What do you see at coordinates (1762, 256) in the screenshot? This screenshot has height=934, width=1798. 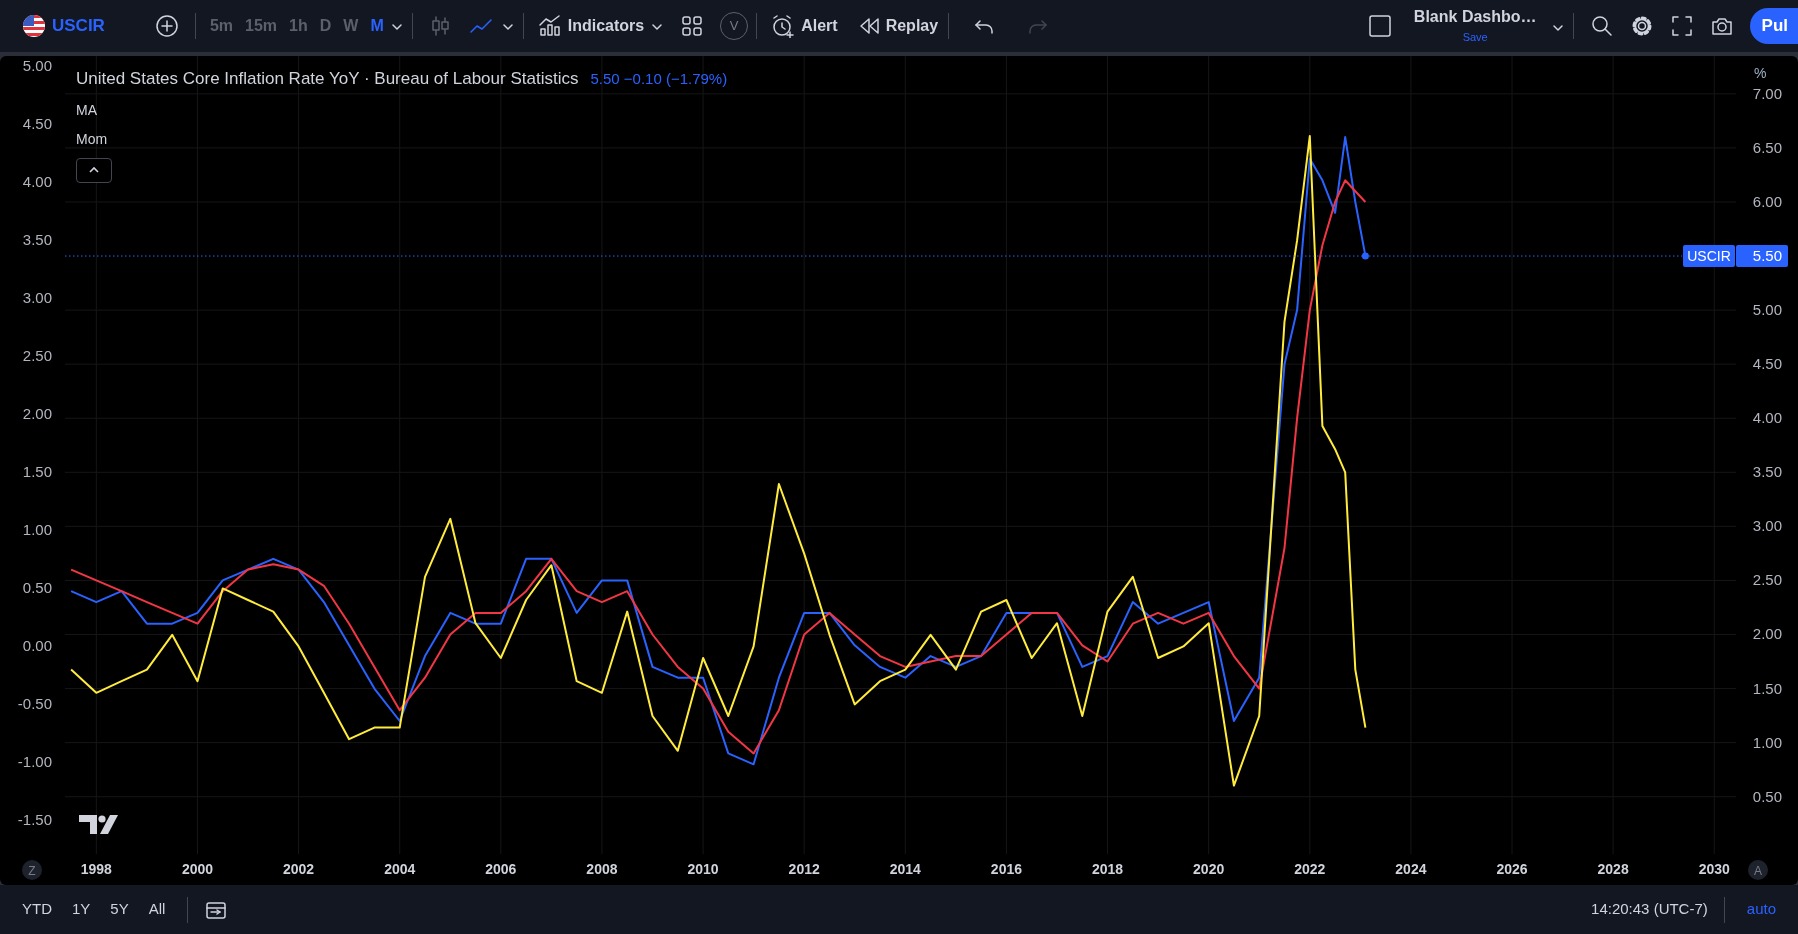 I see `price-tag: 5.50` at bounding box center [1762, 256].